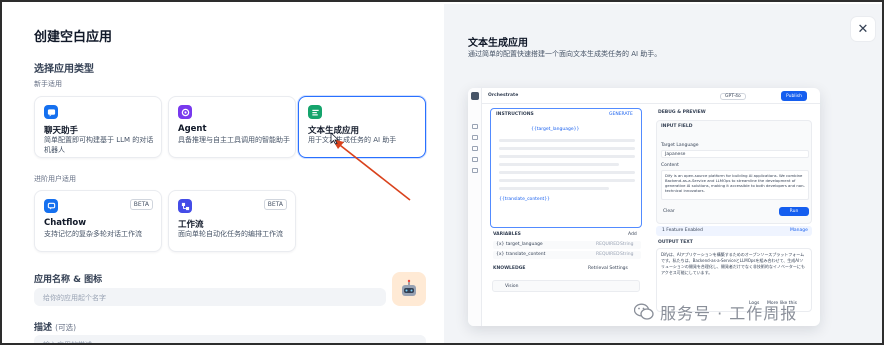 This screenshot has height=345, width=884. Describe the element at coordinates (66, 327) in the screenshot. I see `optional-hint: (可选)` at that location.